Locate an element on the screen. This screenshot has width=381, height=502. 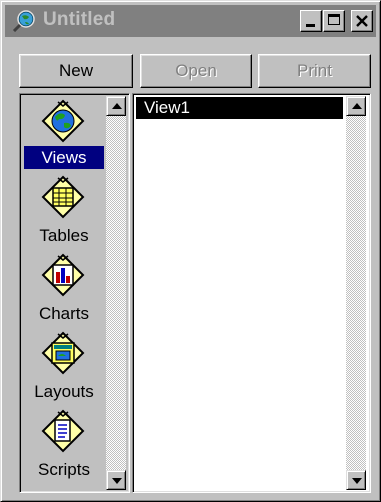
maximize-button is located at coordinates (334, 21).